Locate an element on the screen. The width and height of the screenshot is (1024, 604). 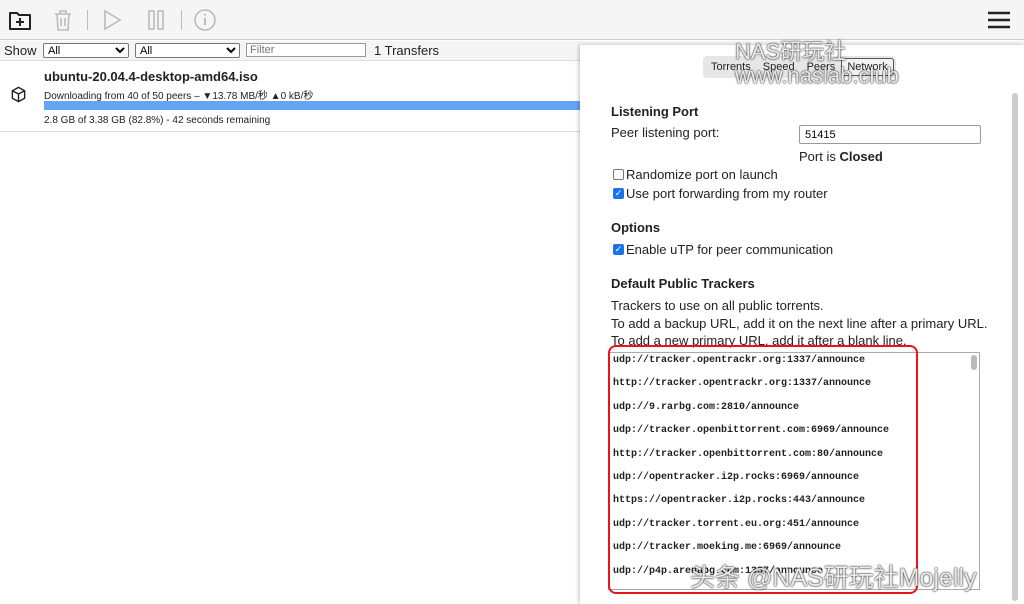
utp-checkbox: ✓ Enable uTP for peer communication is located at coordinates (723, 249).